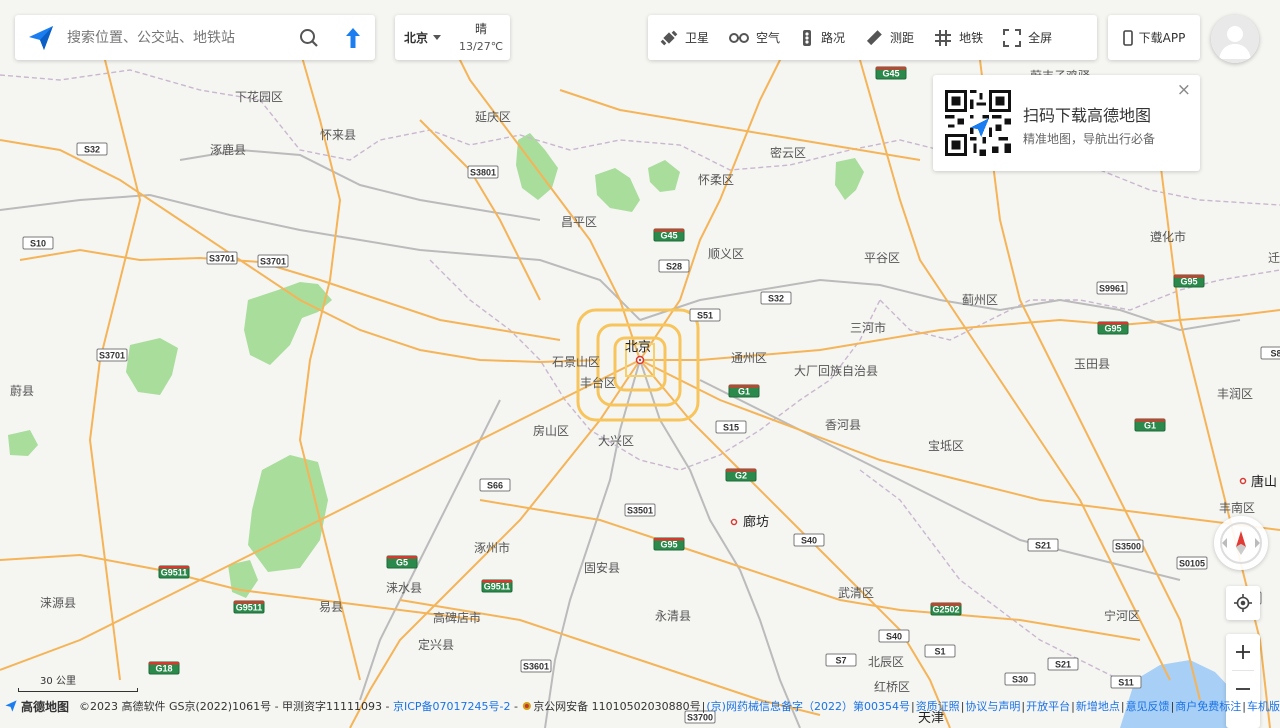 This screenshot has height=728, width=1280. What do you see at coordinates (353, 37) in the screenshot?
I see `route-icon` at bounding box center [353, 37].